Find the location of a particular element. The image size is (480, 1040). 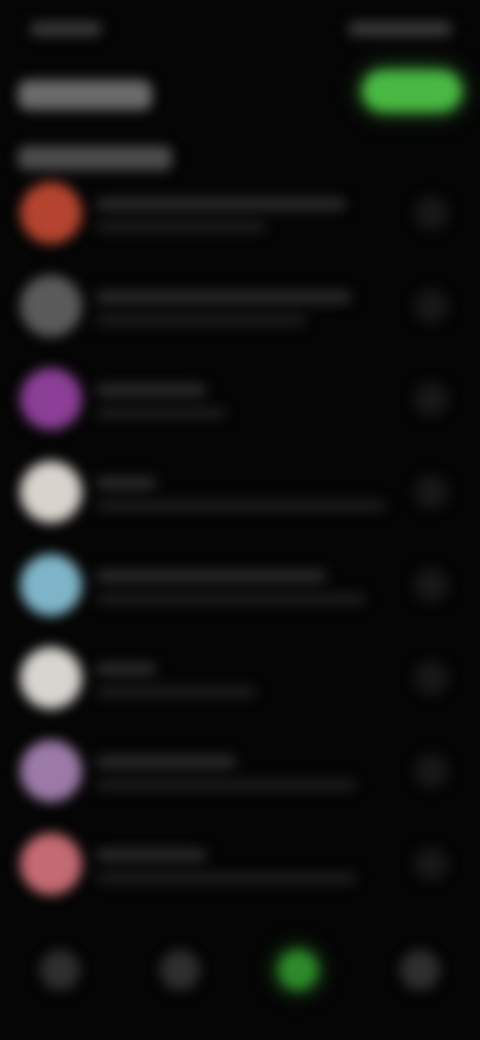

status-icons is located at coordinates (400, 29).